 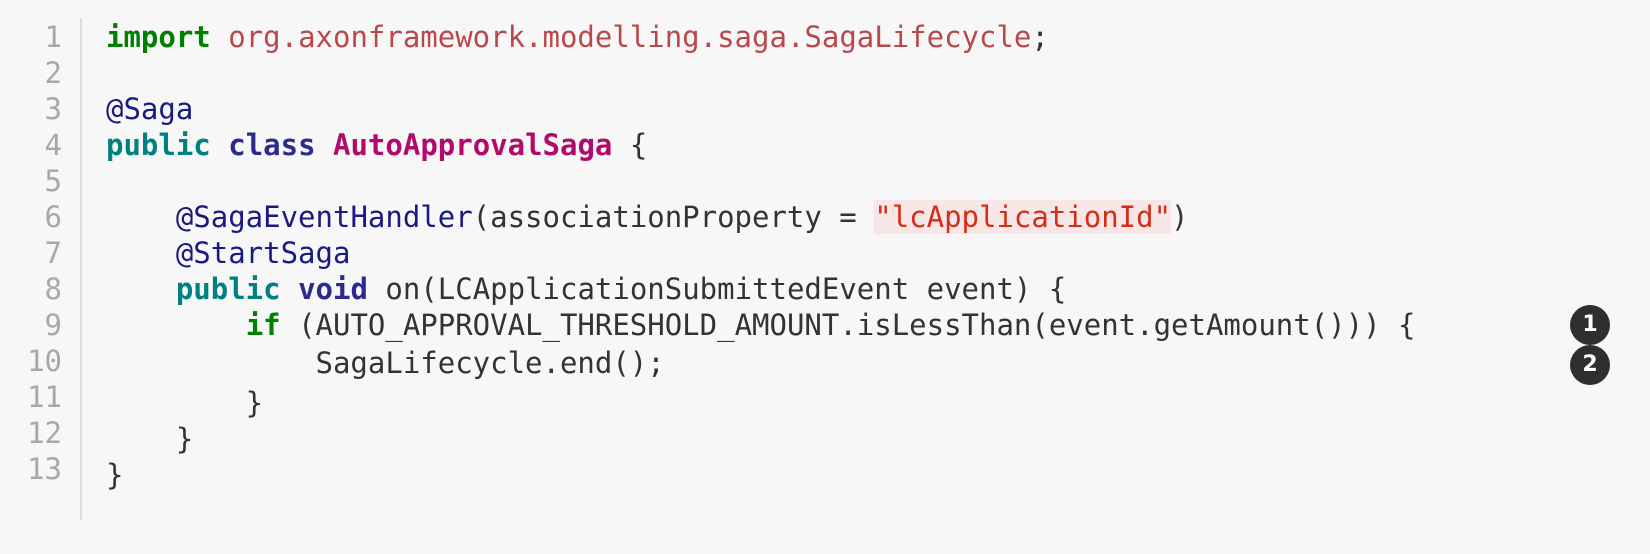 What do you see at coordinates (53, 289) in the screenshot?
I see `line-number: 8` at bounding box center [53, 289].